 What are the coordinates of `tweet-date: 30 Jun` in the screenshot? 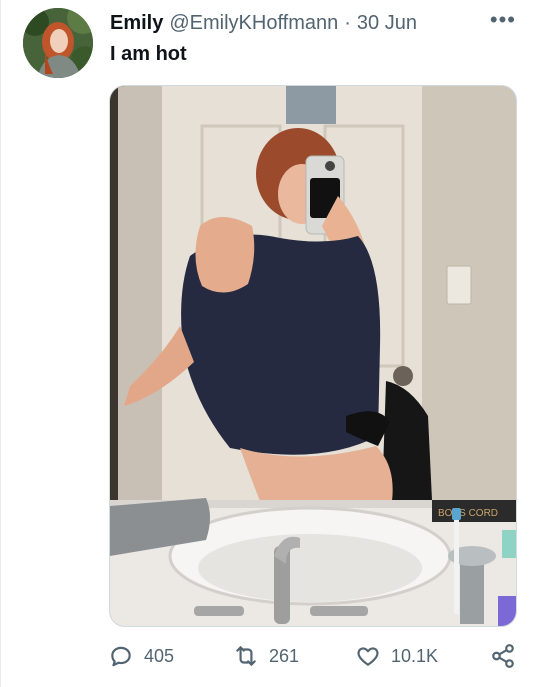 It's located at (387, 23).